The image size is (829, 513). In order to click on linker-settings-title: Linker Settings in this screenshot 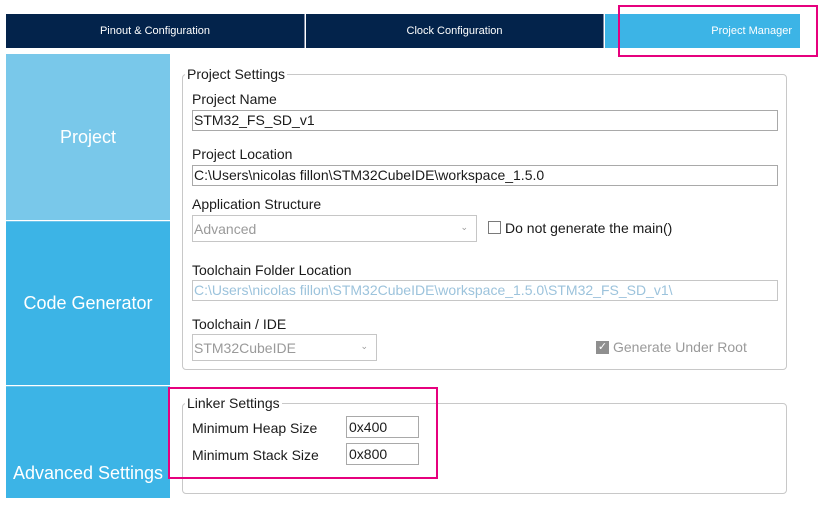, I will do `click(233, 403)`.